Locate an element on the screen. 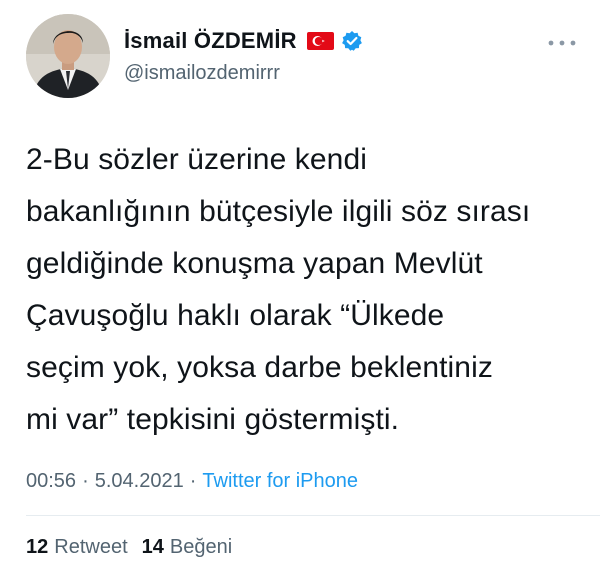  verified-badge-icon is located at coordinates (352, 41).